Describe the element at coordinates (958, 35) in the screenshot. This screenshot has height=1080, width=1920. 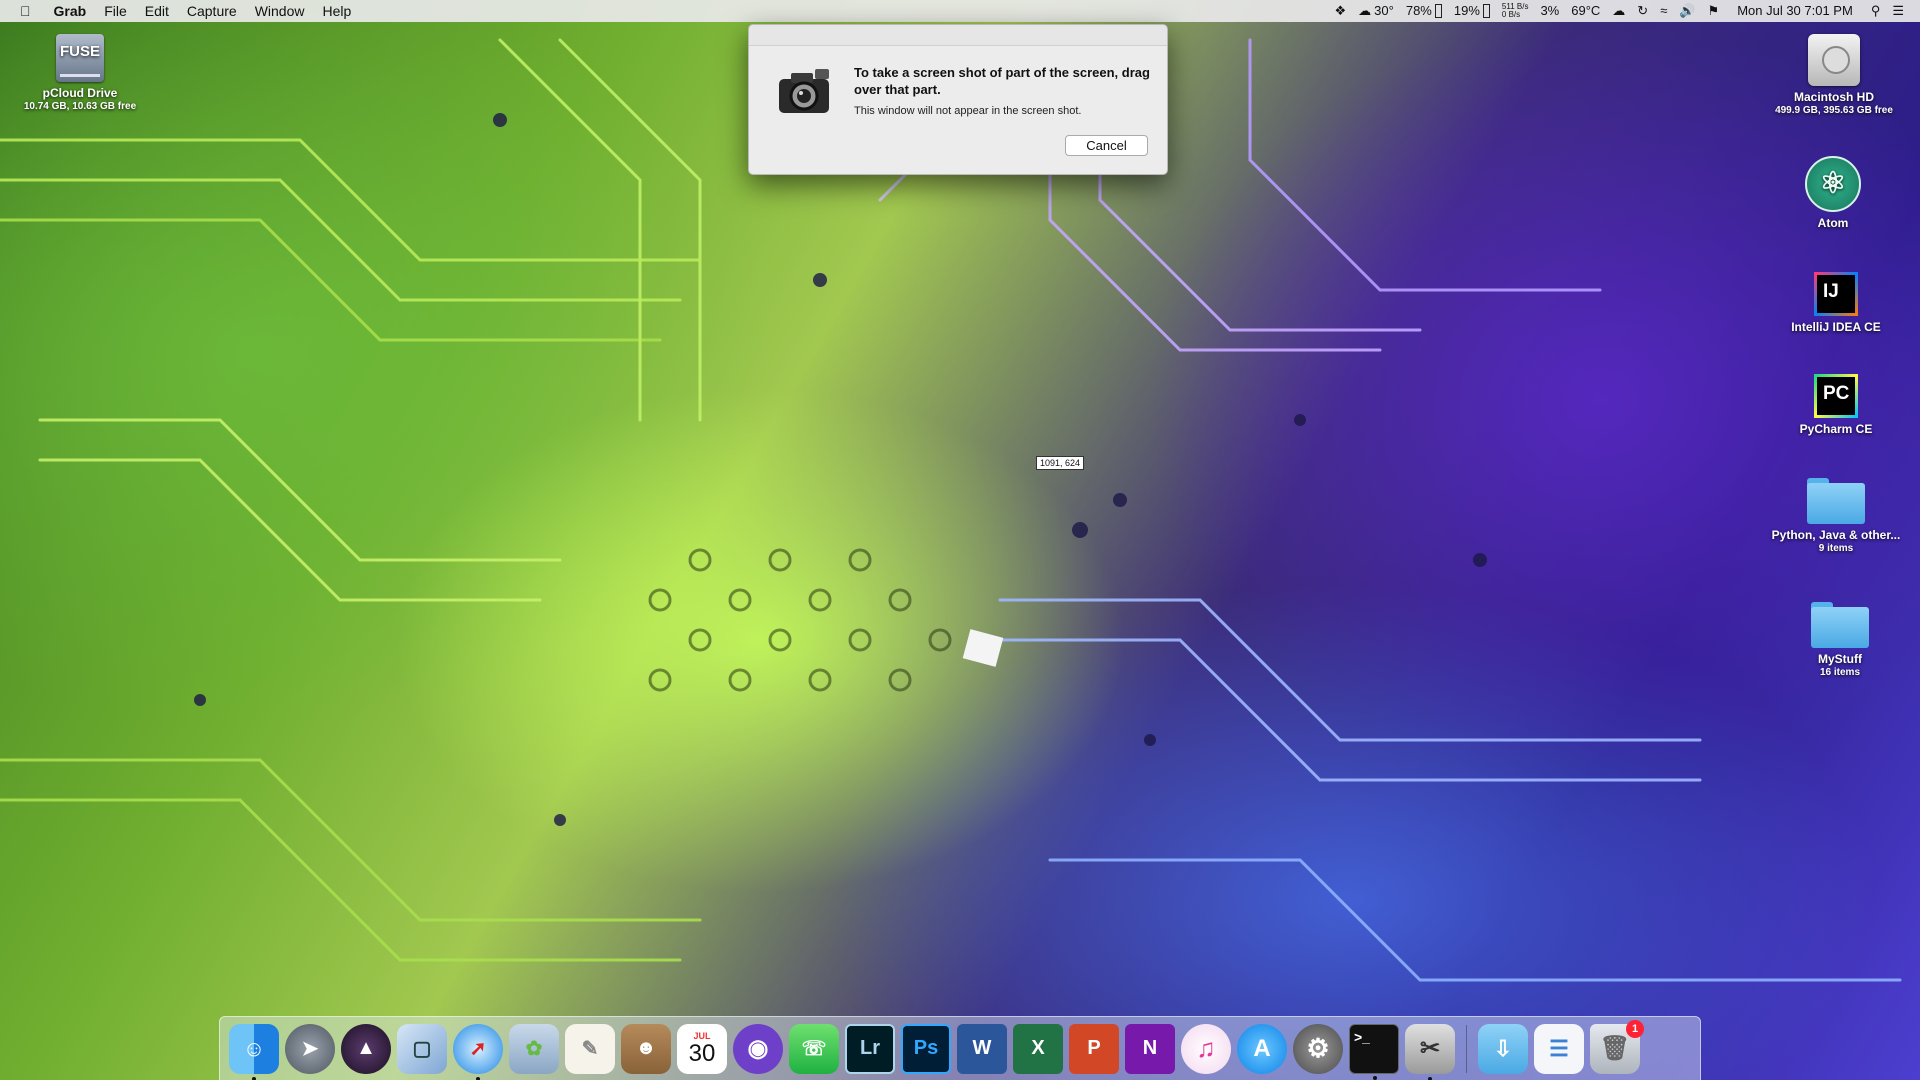
I see `dialog-titlebar` at that location.